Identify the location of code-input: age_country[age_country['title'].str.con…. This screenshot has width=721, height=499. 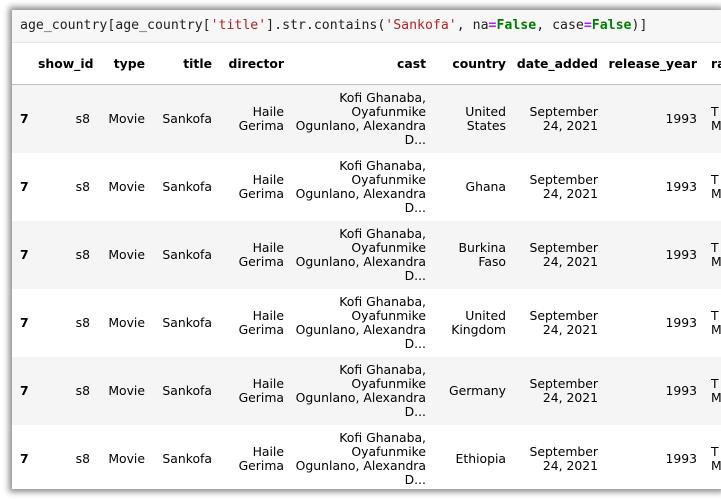
(366, 26).